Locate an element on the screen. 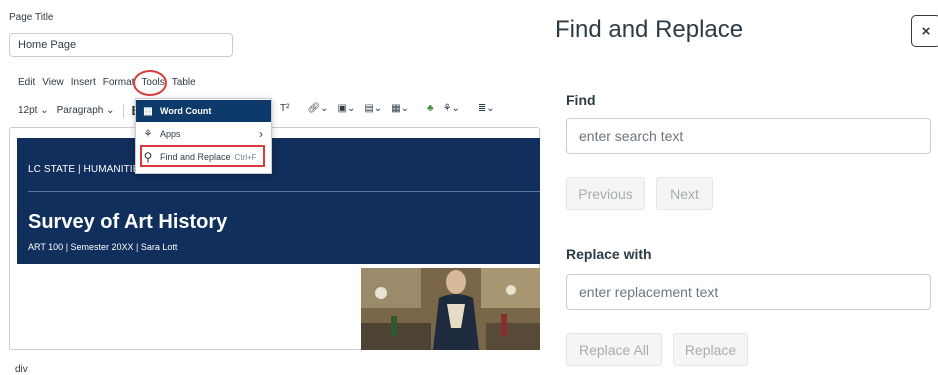 The height and width of the screenshot is (375, 938). menu-format: Format is located at coordinates (119, 82).